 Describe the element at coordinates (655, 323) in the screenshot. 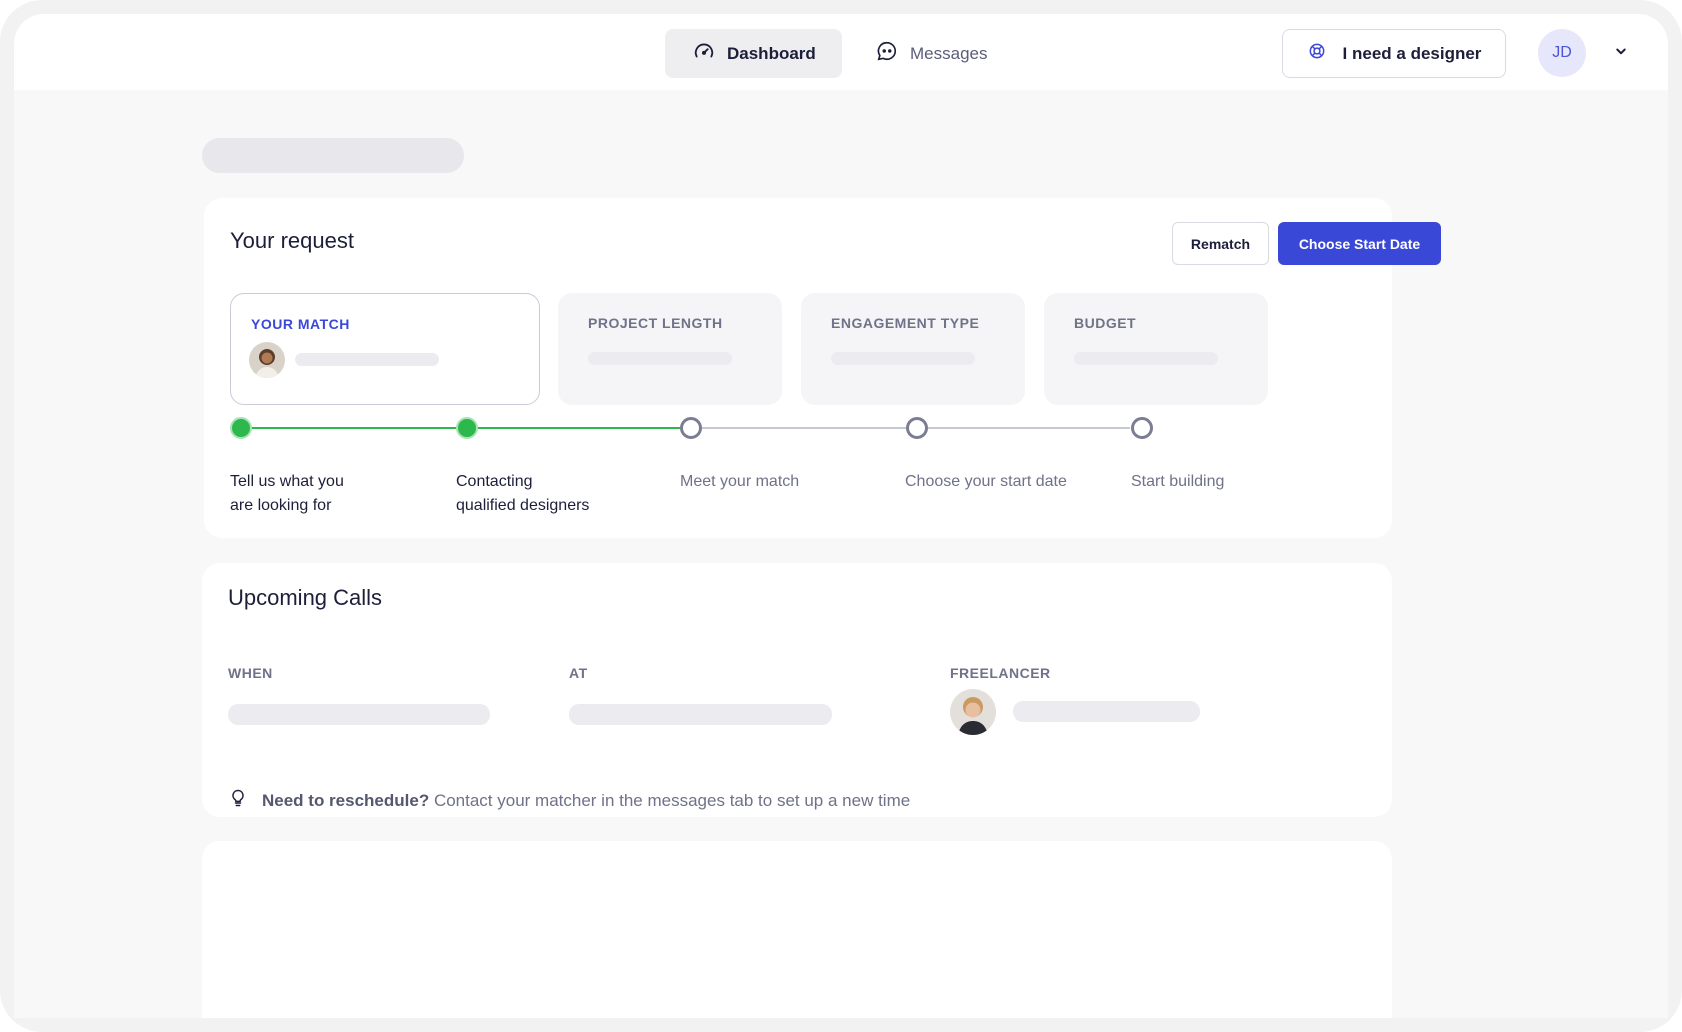

I see `project-length-label: PROJECT LENGTH` at that location.